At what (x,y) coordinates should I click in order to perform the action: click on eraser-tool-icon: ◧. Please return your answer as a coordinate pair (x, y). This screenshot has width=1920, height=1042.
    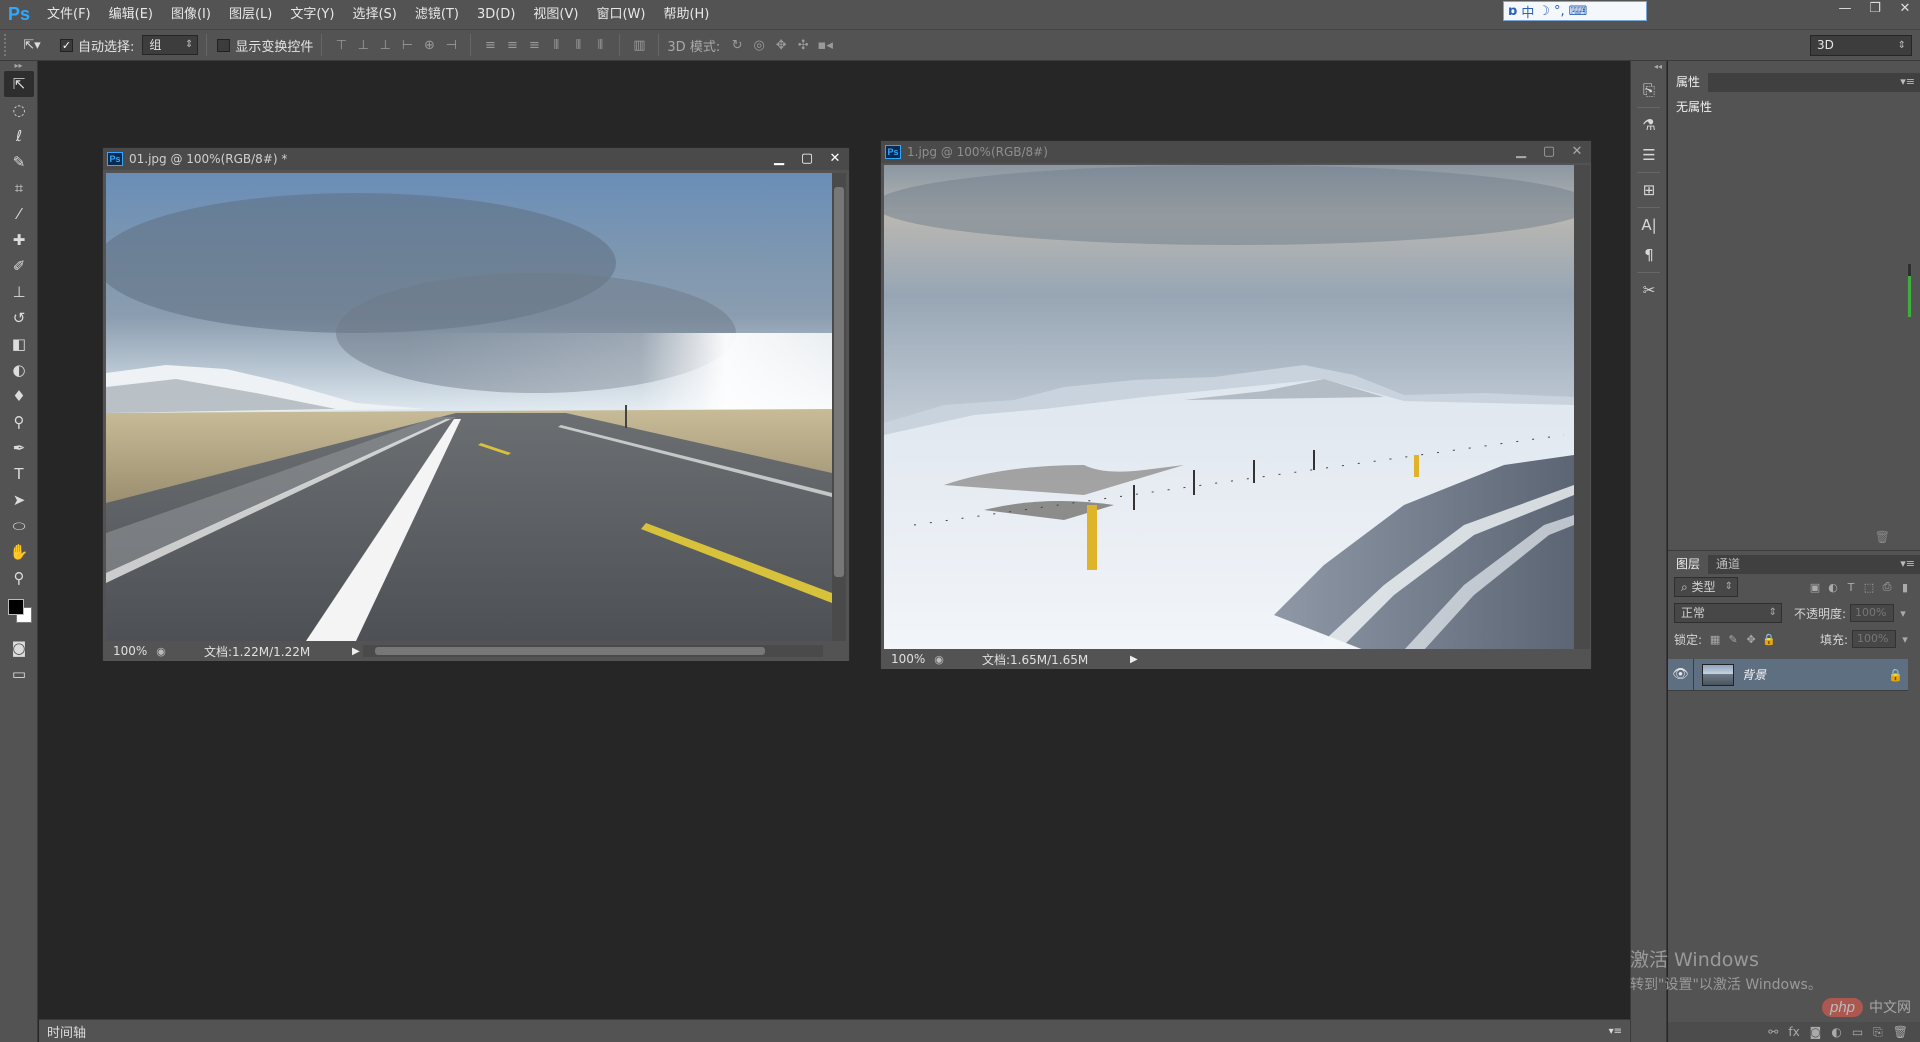
    Looking at the image, I should click on (19, 344).